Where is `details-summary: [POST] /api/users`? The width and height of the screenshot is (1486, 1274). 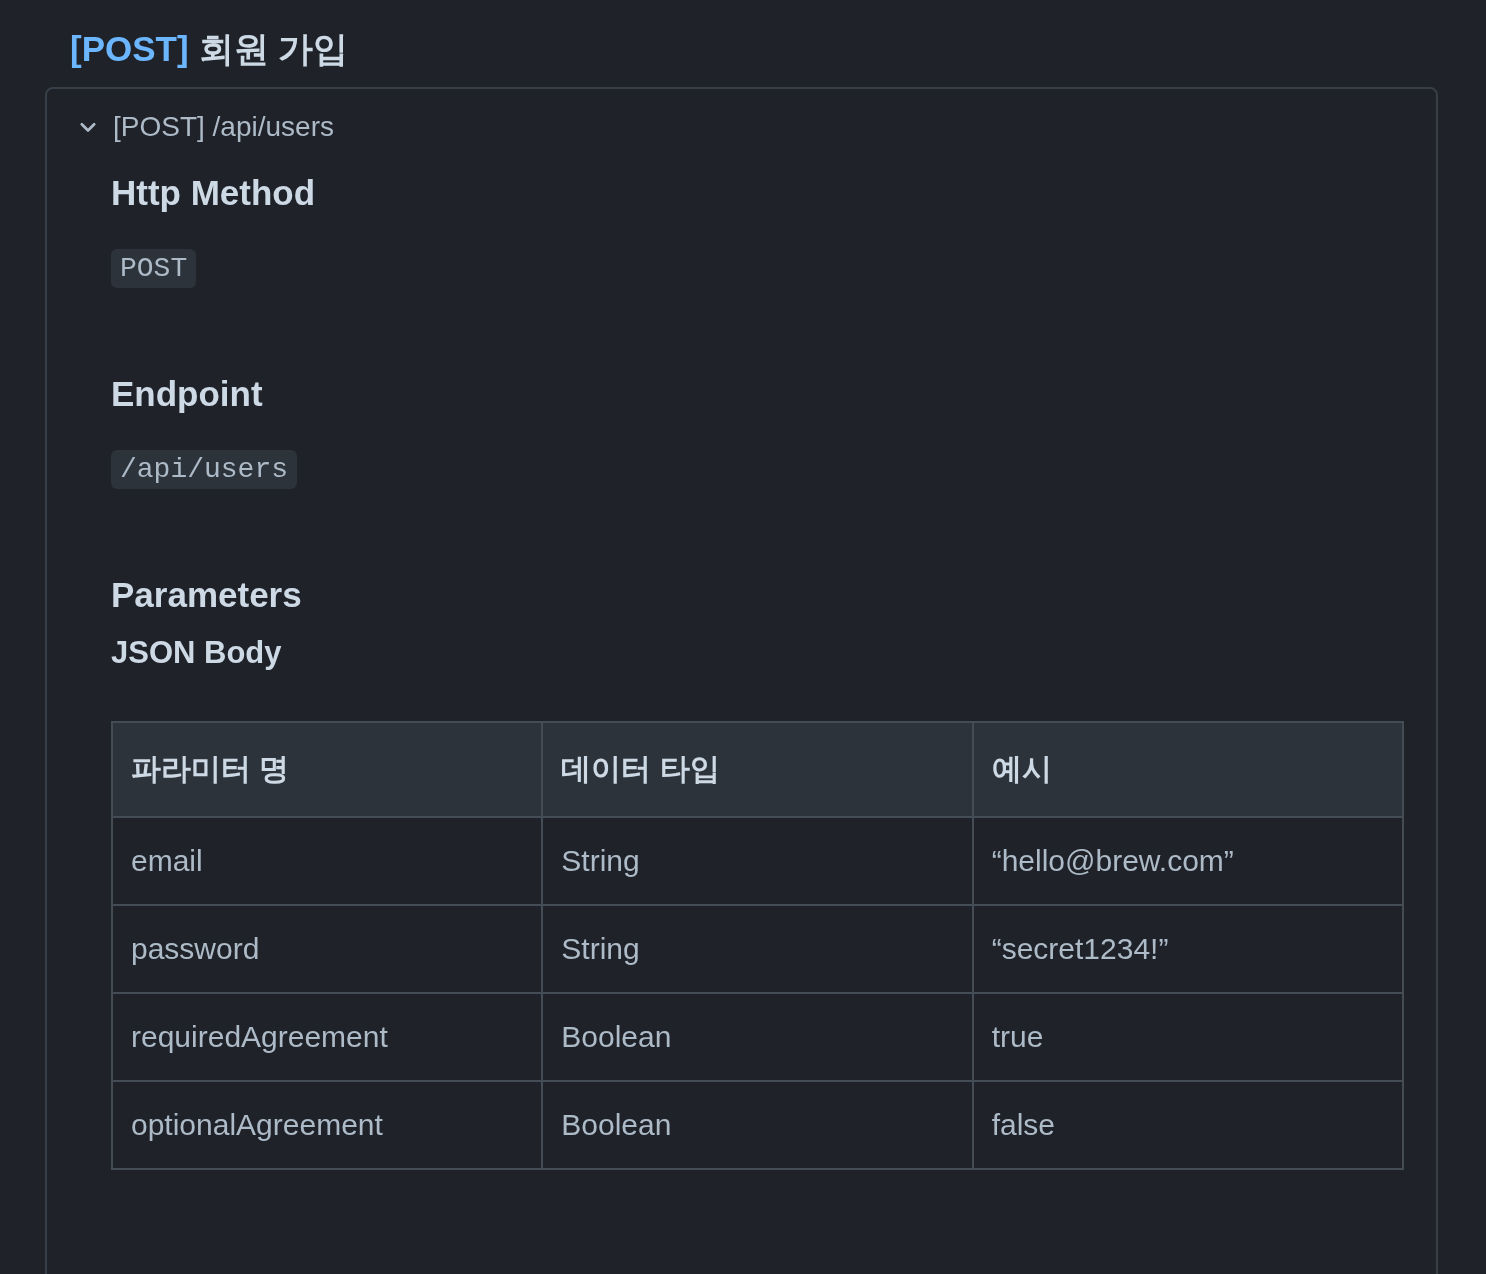 details-summary: [POST] /api/users is located at coordinates (205, 127).